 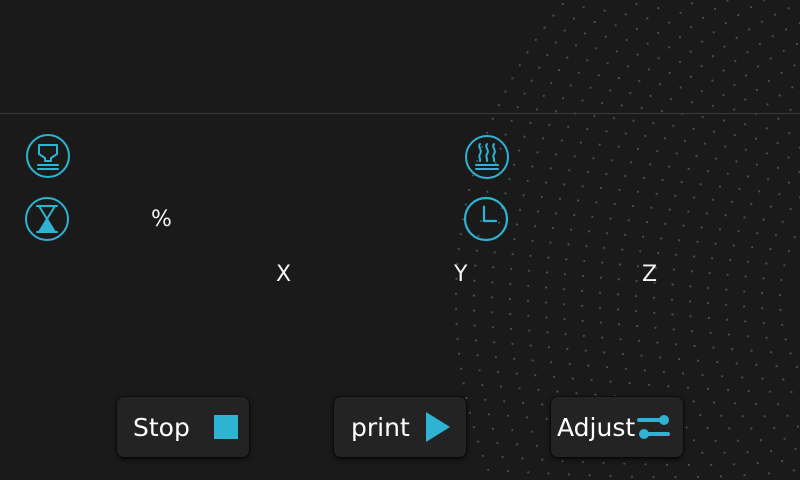 What do you see at coordinates (47, 219) in the screenshot?
I see `hourglass-icon` at bounding box center [47, 219].